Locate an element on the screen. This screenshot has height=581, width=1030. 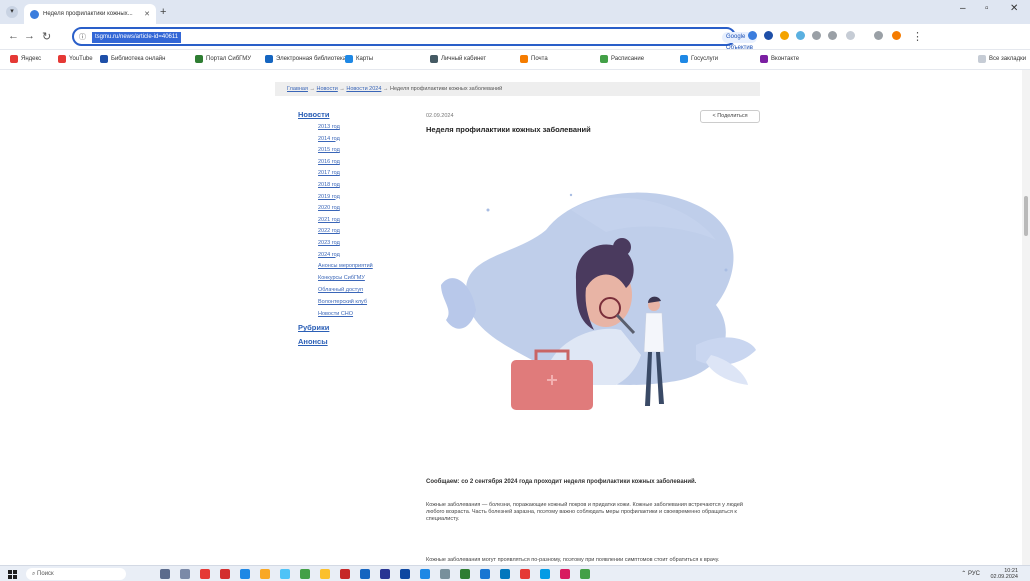
sidebar-news-heading: Новости is located at coordinates (348, 114).